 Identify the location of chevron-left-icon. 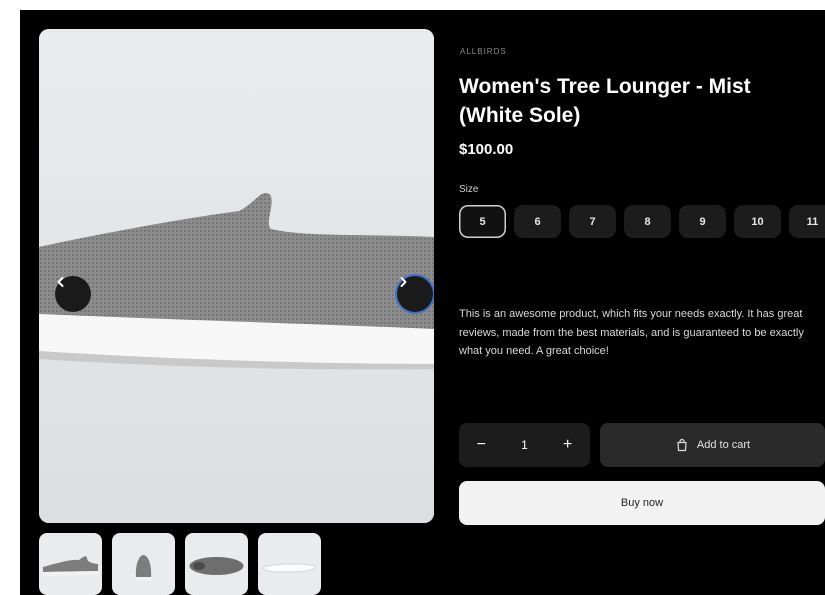
(60, 282).